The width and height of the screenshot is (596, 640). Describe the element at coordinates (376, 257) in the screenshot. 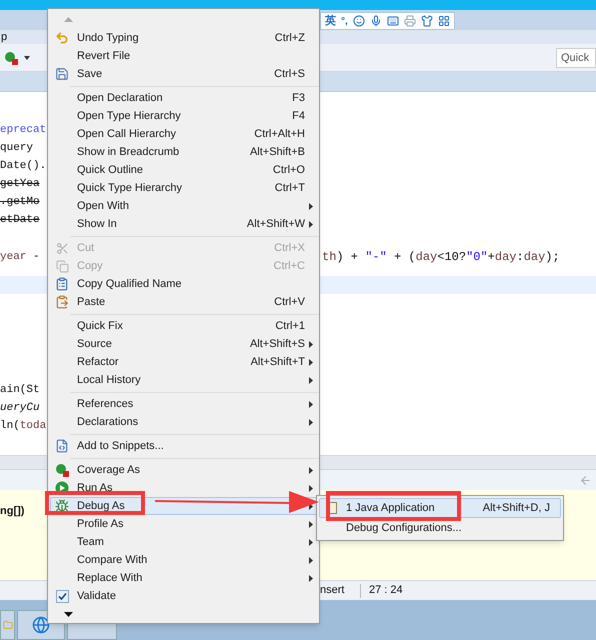

I see `code-text: "-"` at that location.